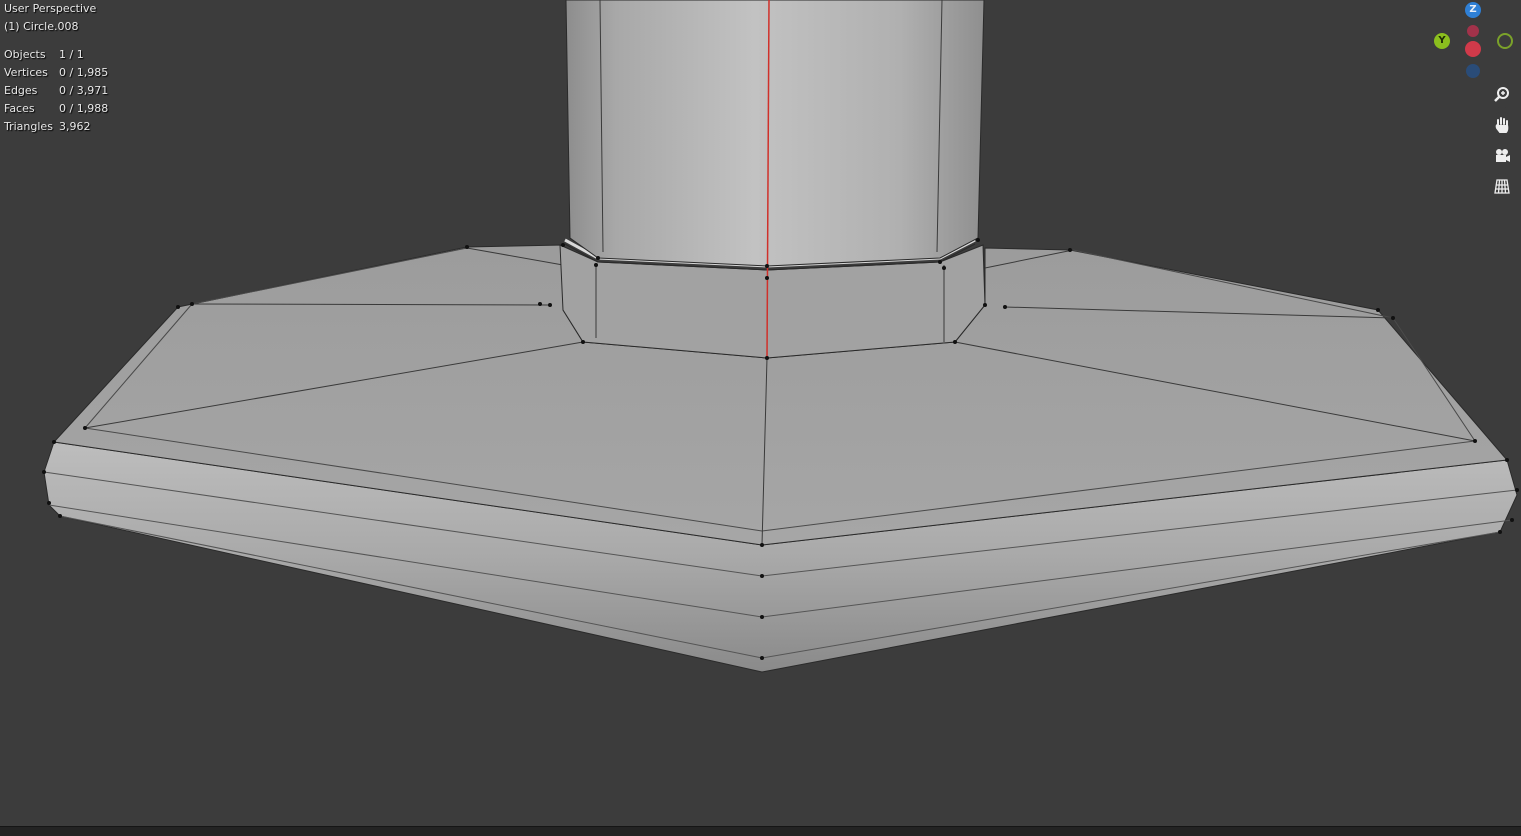 This screenshot has width=1521, height=836. What do you see at coordinates (41, 26) in the screenshot?
I see `object-name: (1) Circle.008` at bounding box center [41, 26].